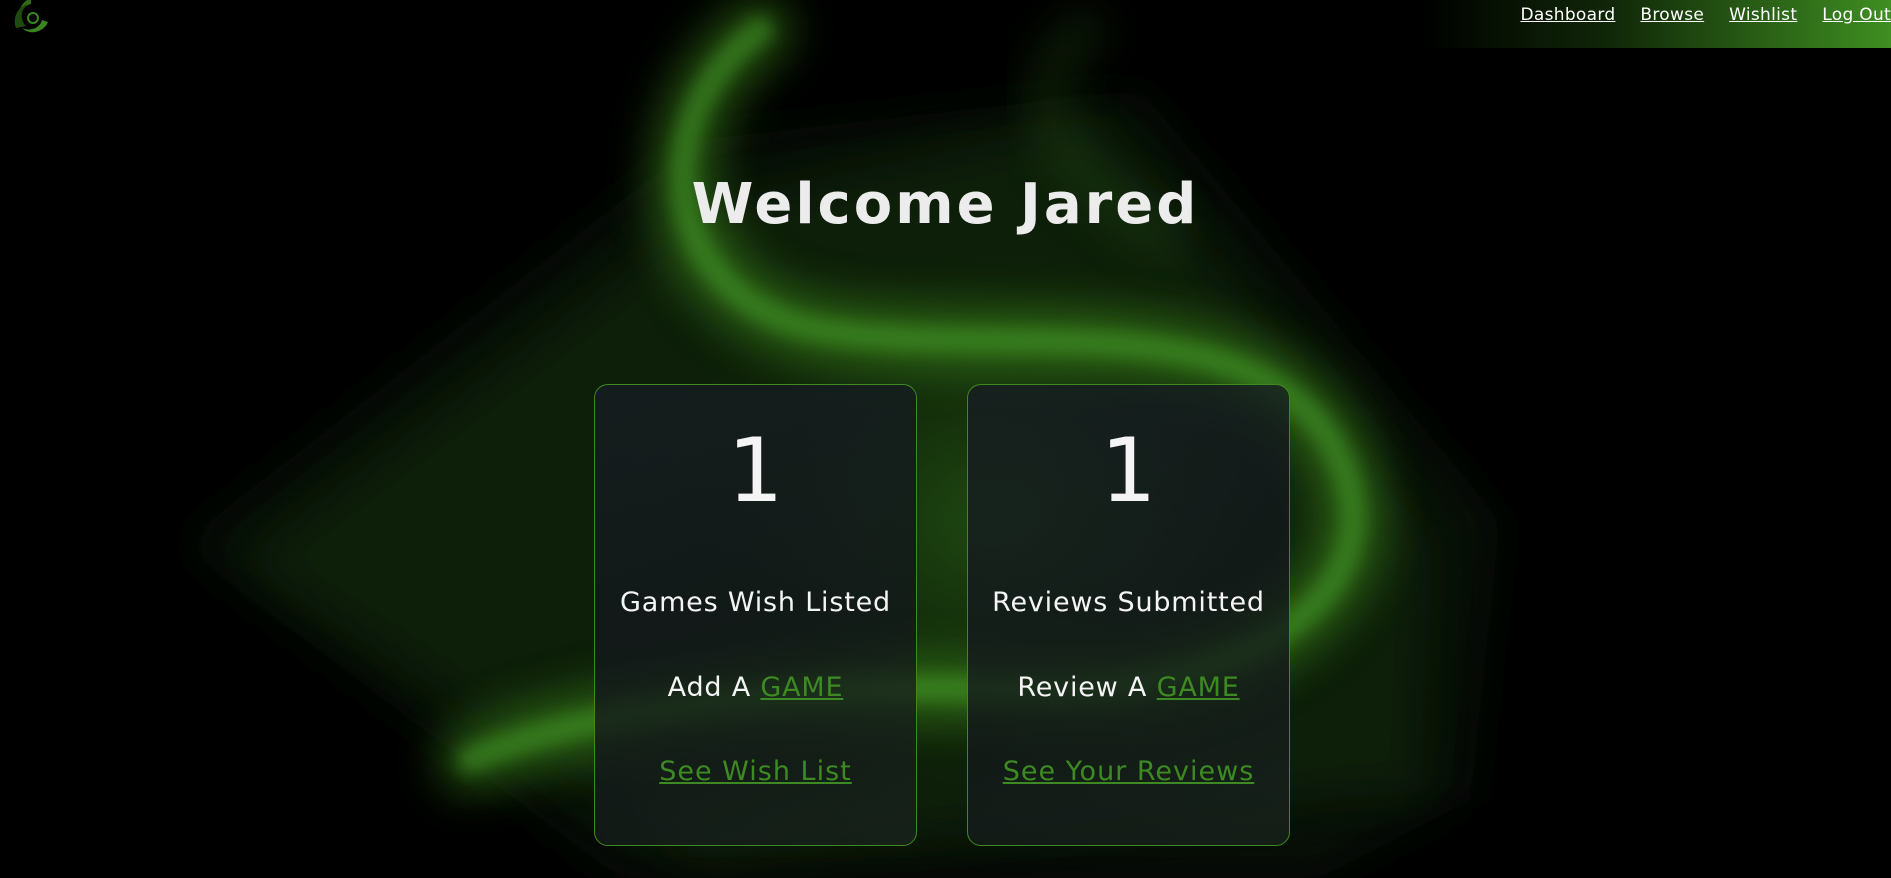 The image size is (1891, 878). Describe the element at coordinates (1128, 470) in the screenshot. I see `reviews-count: 1` at that location.